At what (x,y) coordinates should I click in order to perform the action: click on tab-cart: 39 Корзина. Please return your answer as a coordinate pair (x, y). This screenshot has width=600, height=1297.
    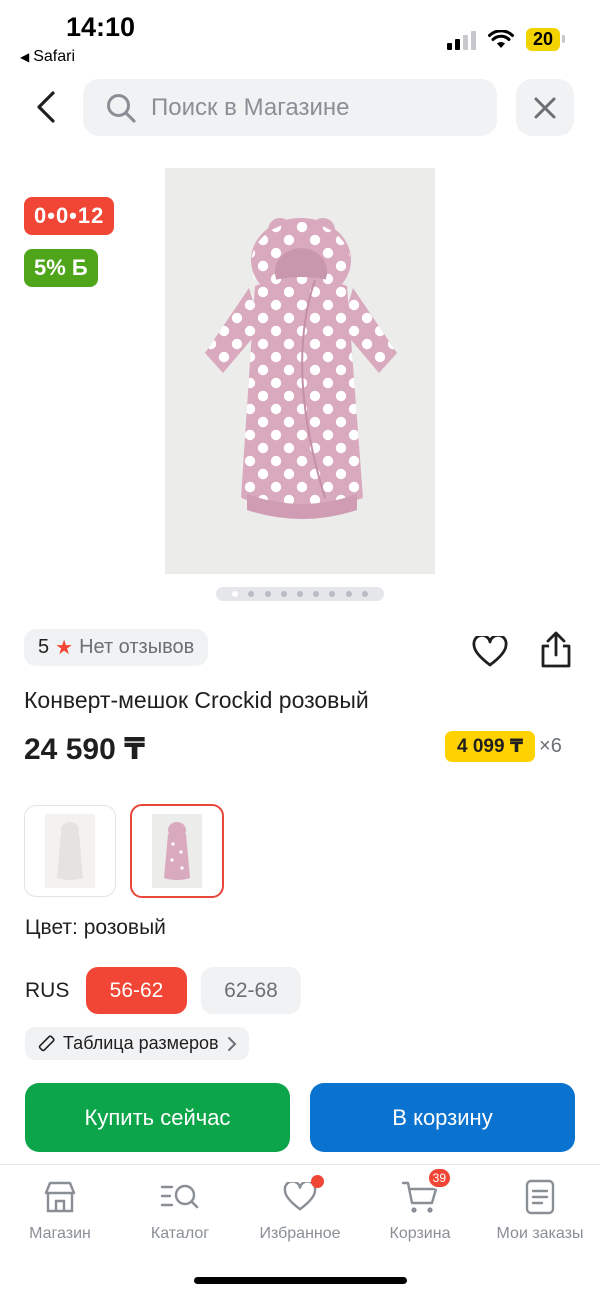
    Looking at the image, I should click on (420, 1205).